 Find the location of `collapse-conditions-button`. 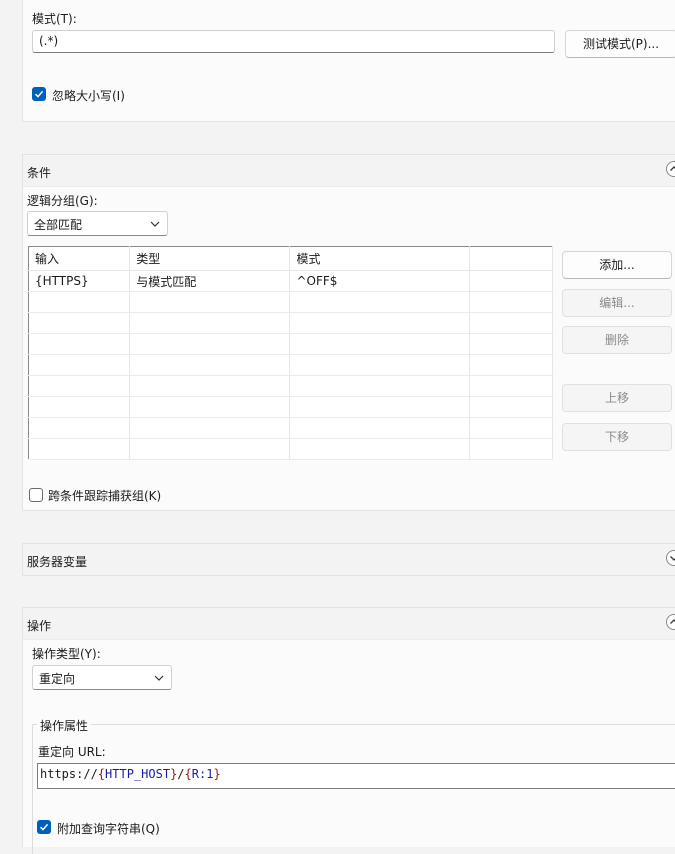

collapse-conditions-button is located at coordinates (670, 169).